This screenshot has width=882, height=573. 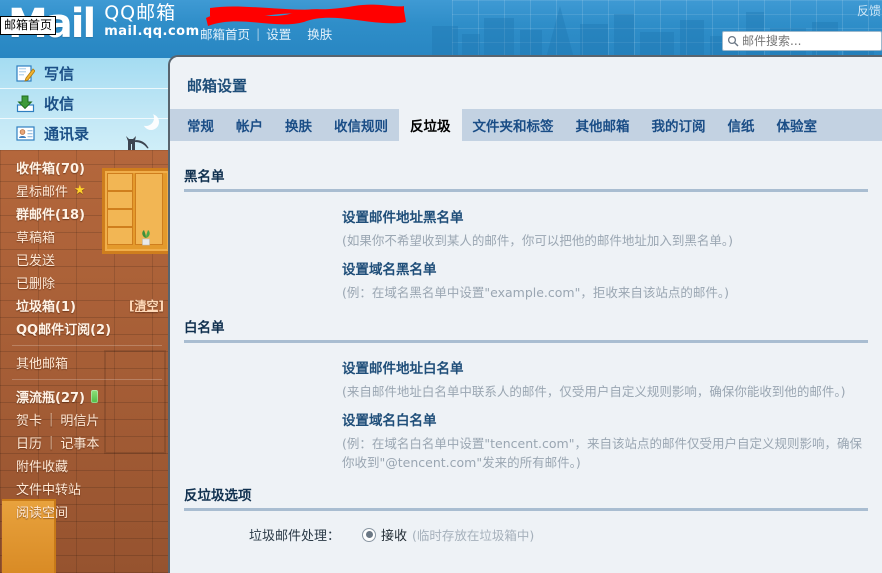 What do you see at coordinates (679, 125) in the screenshot?
I see `tab-my-subscriptions: 我的订阅` at bounding box center [679, 125].